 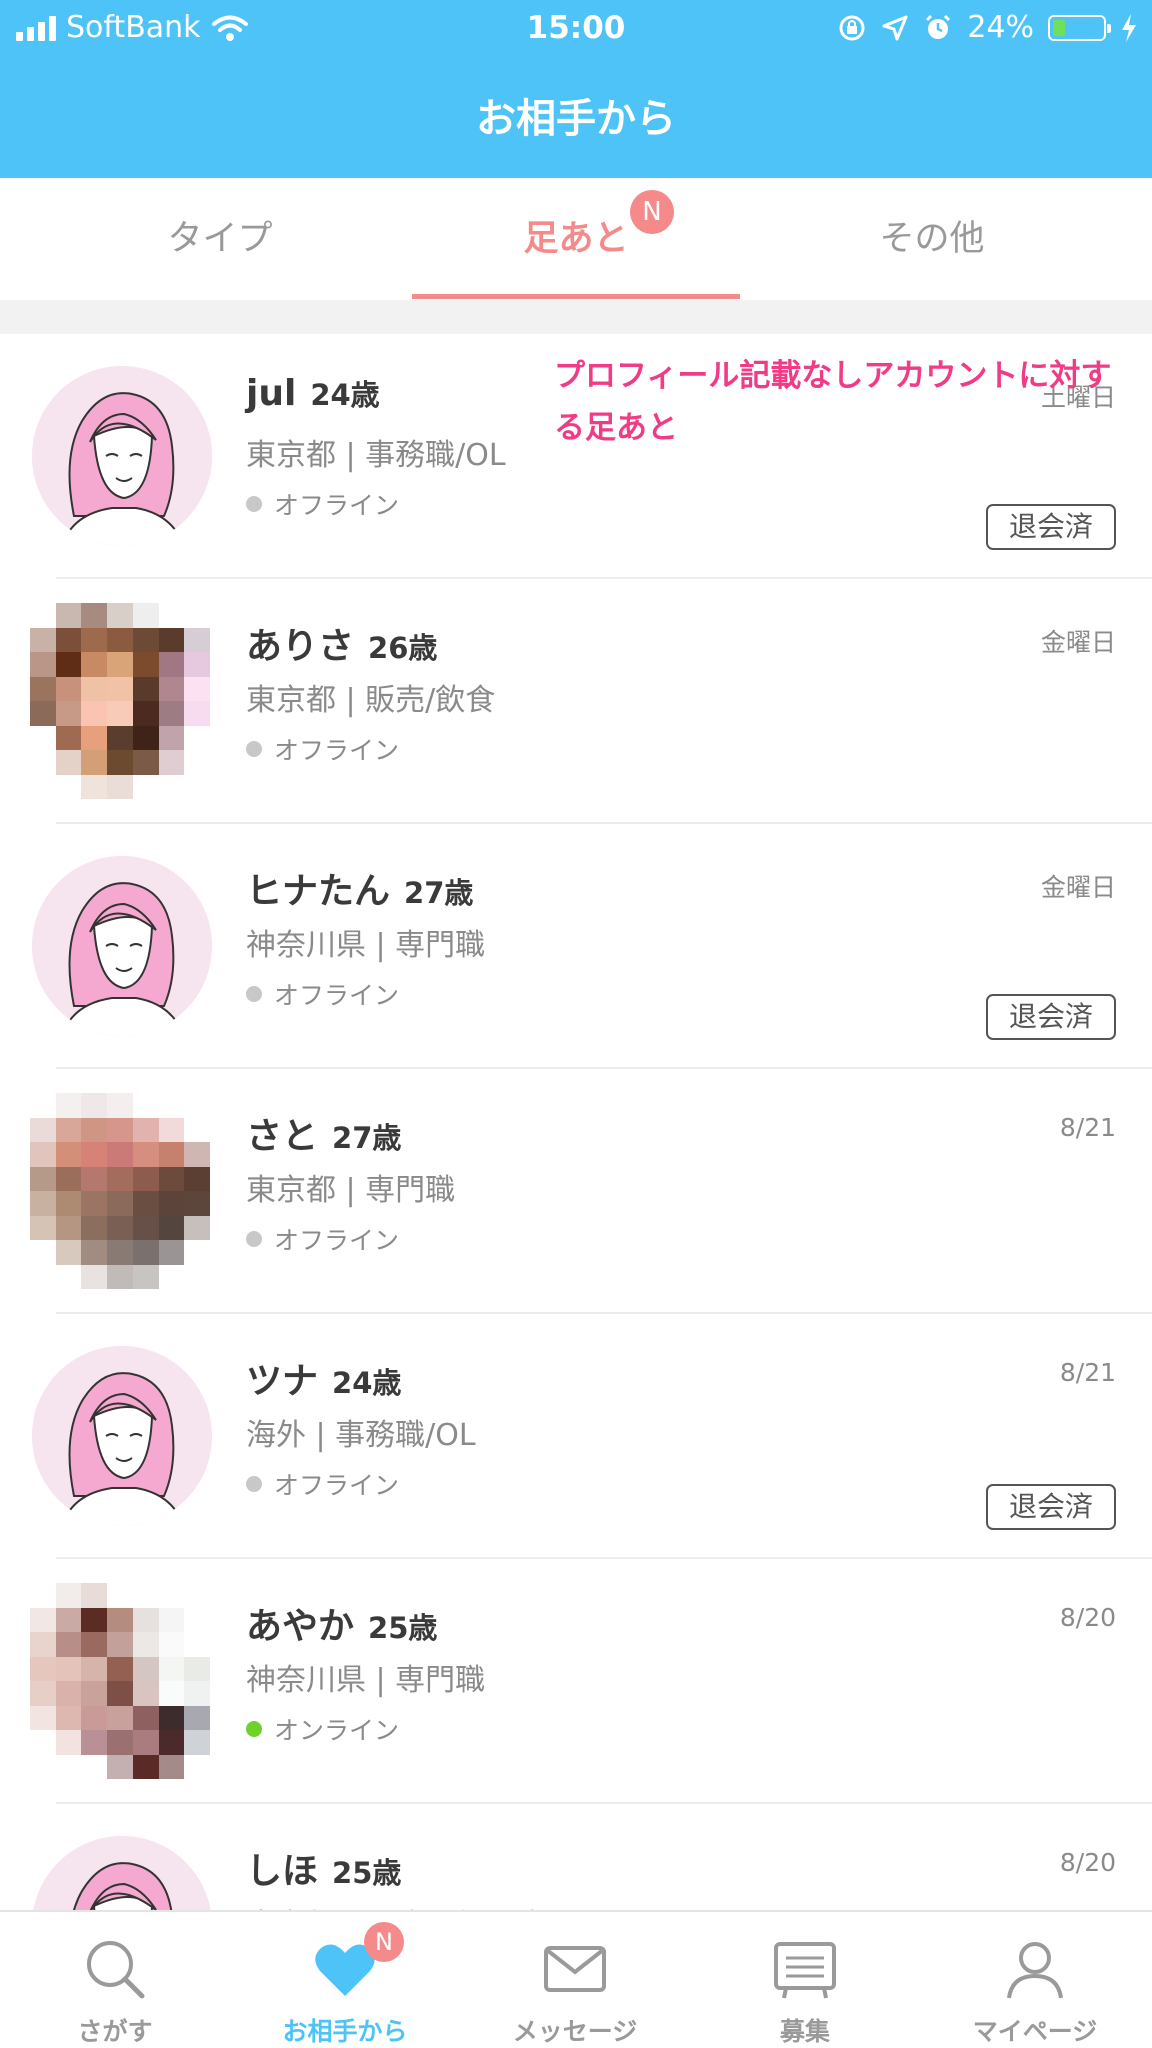 What do you see at coordinates (300, 646) in the screenshot?
I see `user-name: ありさ` at bounding box center [300, 646].